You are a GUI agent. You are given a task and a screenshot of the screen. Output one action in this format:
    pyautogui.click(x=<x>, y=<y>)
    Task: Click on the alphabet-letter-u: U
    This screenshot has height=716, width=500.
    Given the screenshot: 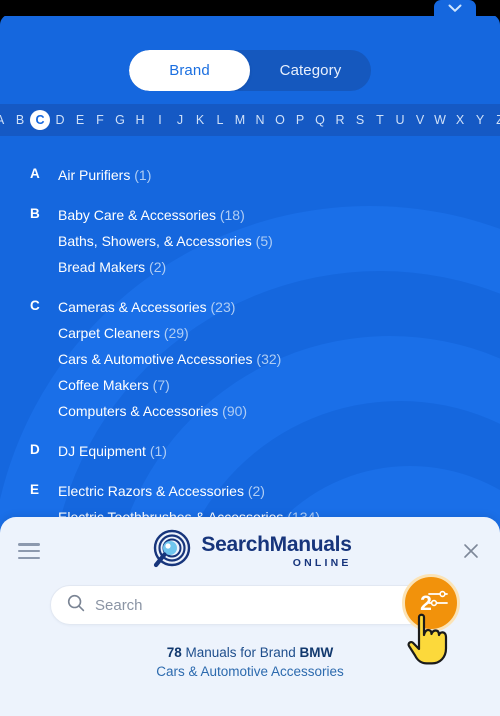 What is the action you would take?
    pyautogui.click(x=400, y=120)
    